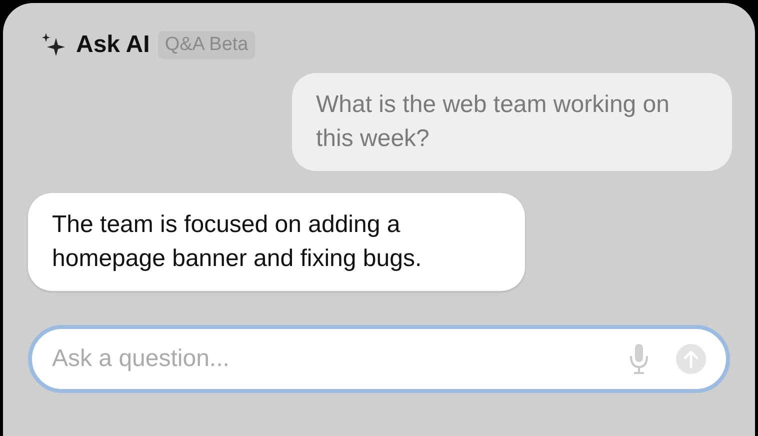 The image size is (758, 436). I want to click on beta-badge: Q&A Beta, so click(207, 45).